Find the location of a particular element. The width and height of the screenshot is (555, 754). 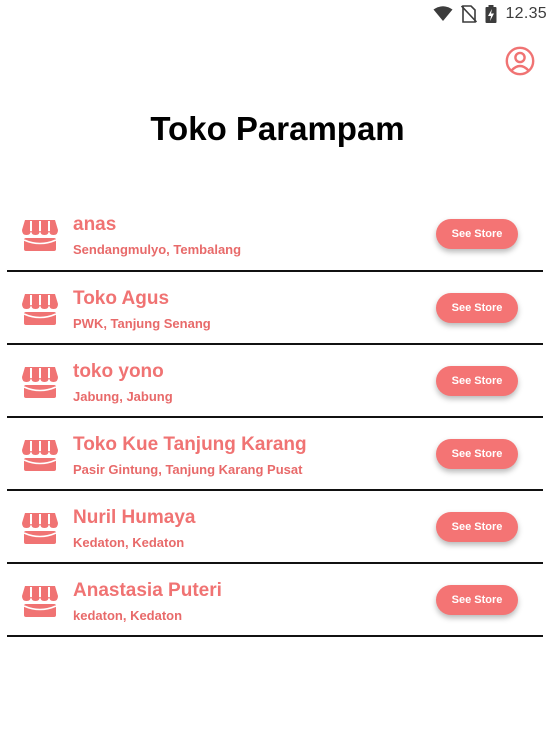

status-time: 12.35 is located at coordinates (526, 13).